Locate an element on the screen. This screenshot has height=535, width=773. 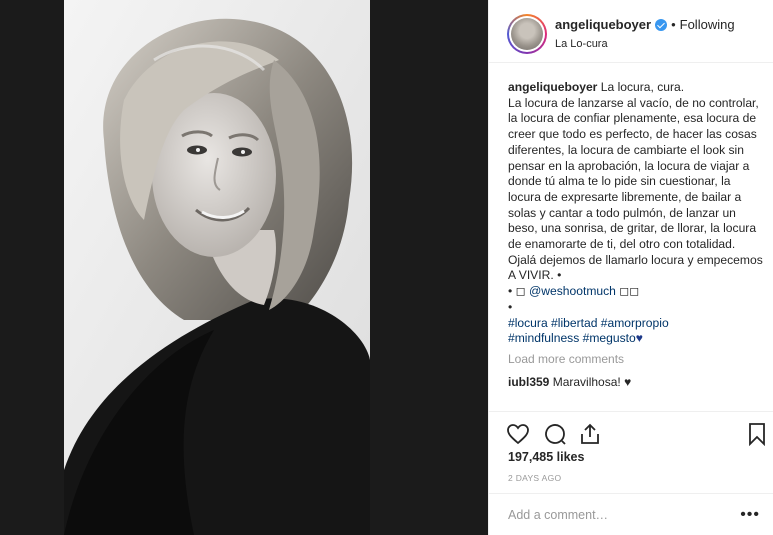
hashtag-line-2: #mindfulness #megusto♥ is located at coordinates (636, 339).